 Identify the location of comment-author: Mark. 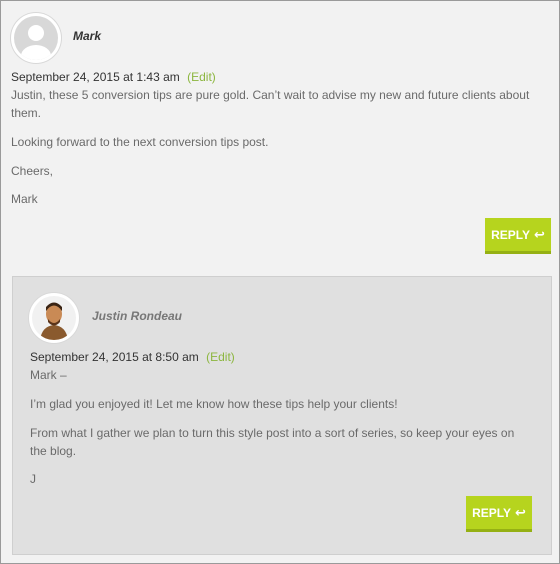
(87, 36).